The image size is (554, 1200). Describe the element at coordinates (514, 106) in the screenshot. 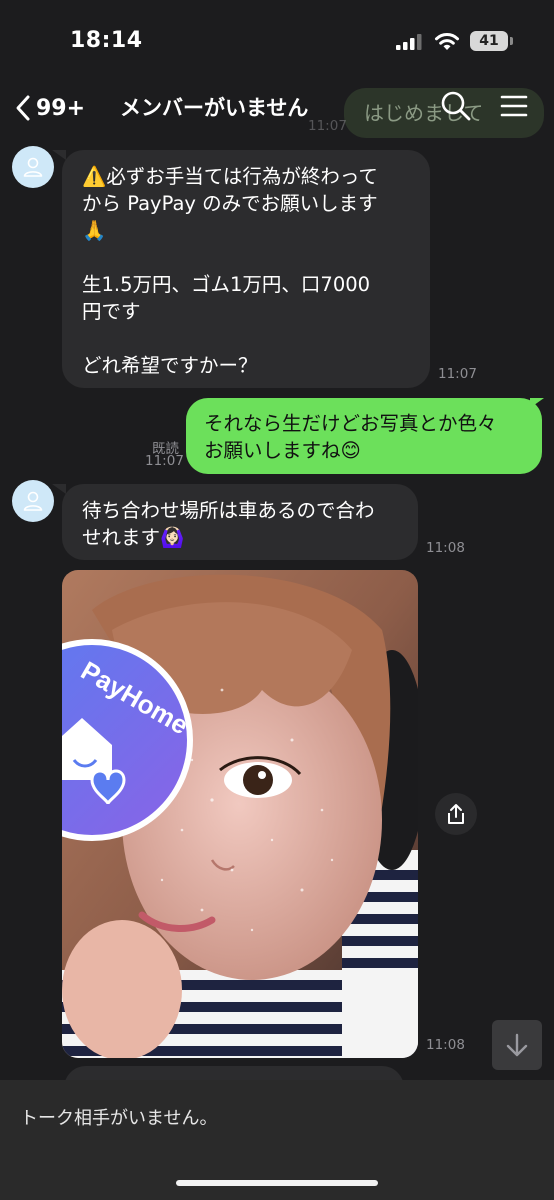

I see `hamburger-menu-icon` at that location.